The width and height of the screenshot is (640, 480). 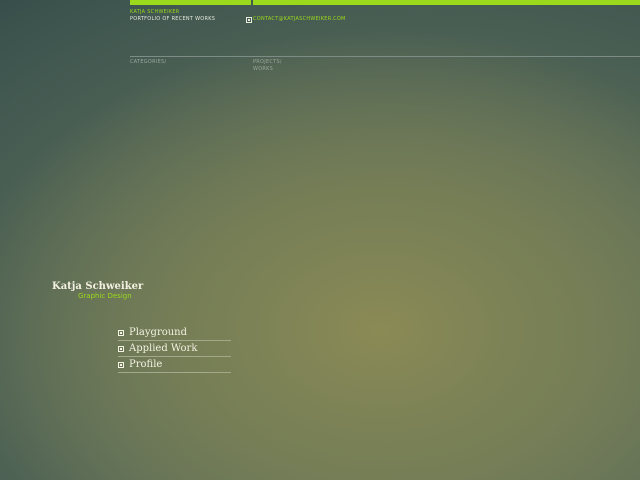 I want to click on nav-categories: CATEGORIES/, so click(x=148, y=62).